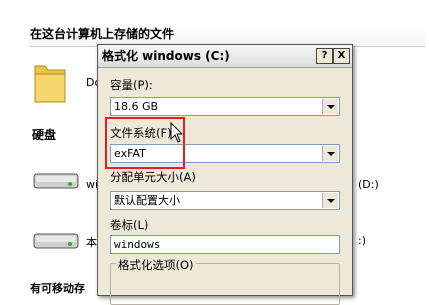  Describe the element at coordinates (131, 85) in the screenshot. I see `capacity-label: 容量(P):` at that location.